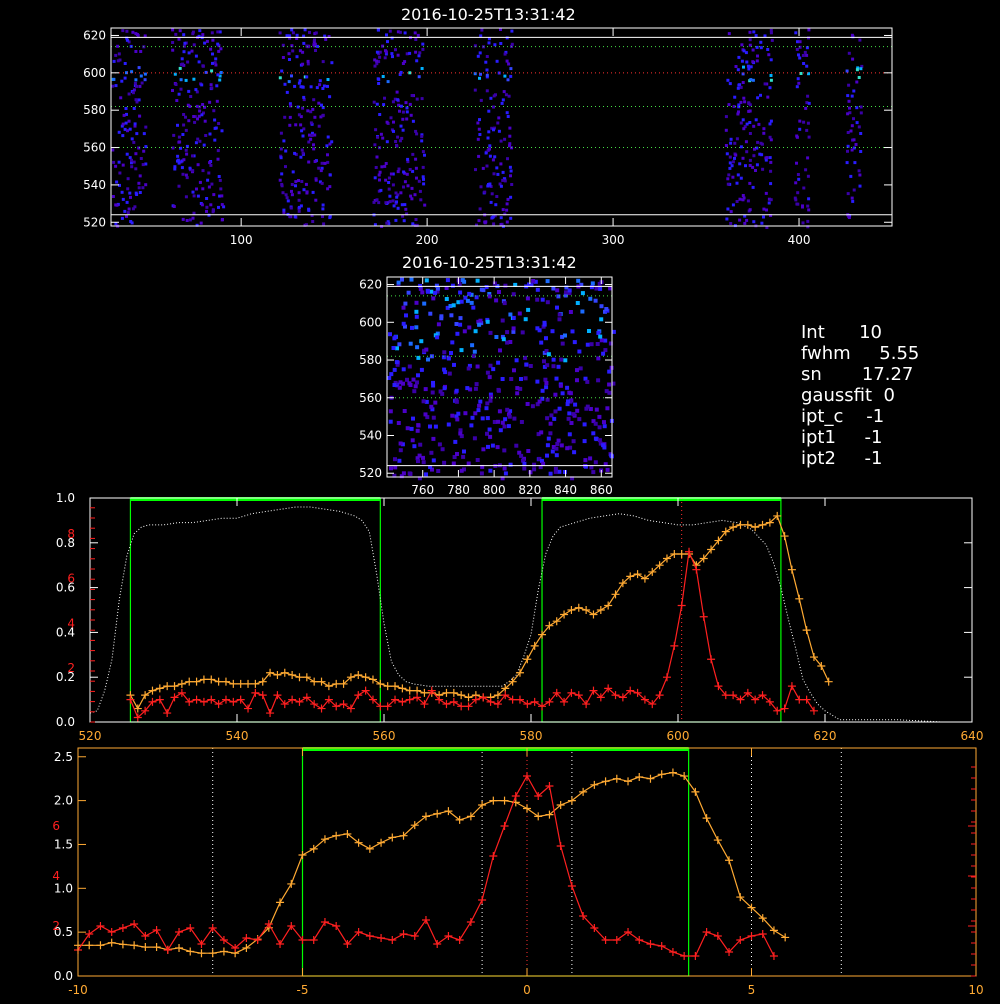  Describe the element at coordinates (422, 490) in the screenshot. I see `mid-xtick-label: 760` at that location.